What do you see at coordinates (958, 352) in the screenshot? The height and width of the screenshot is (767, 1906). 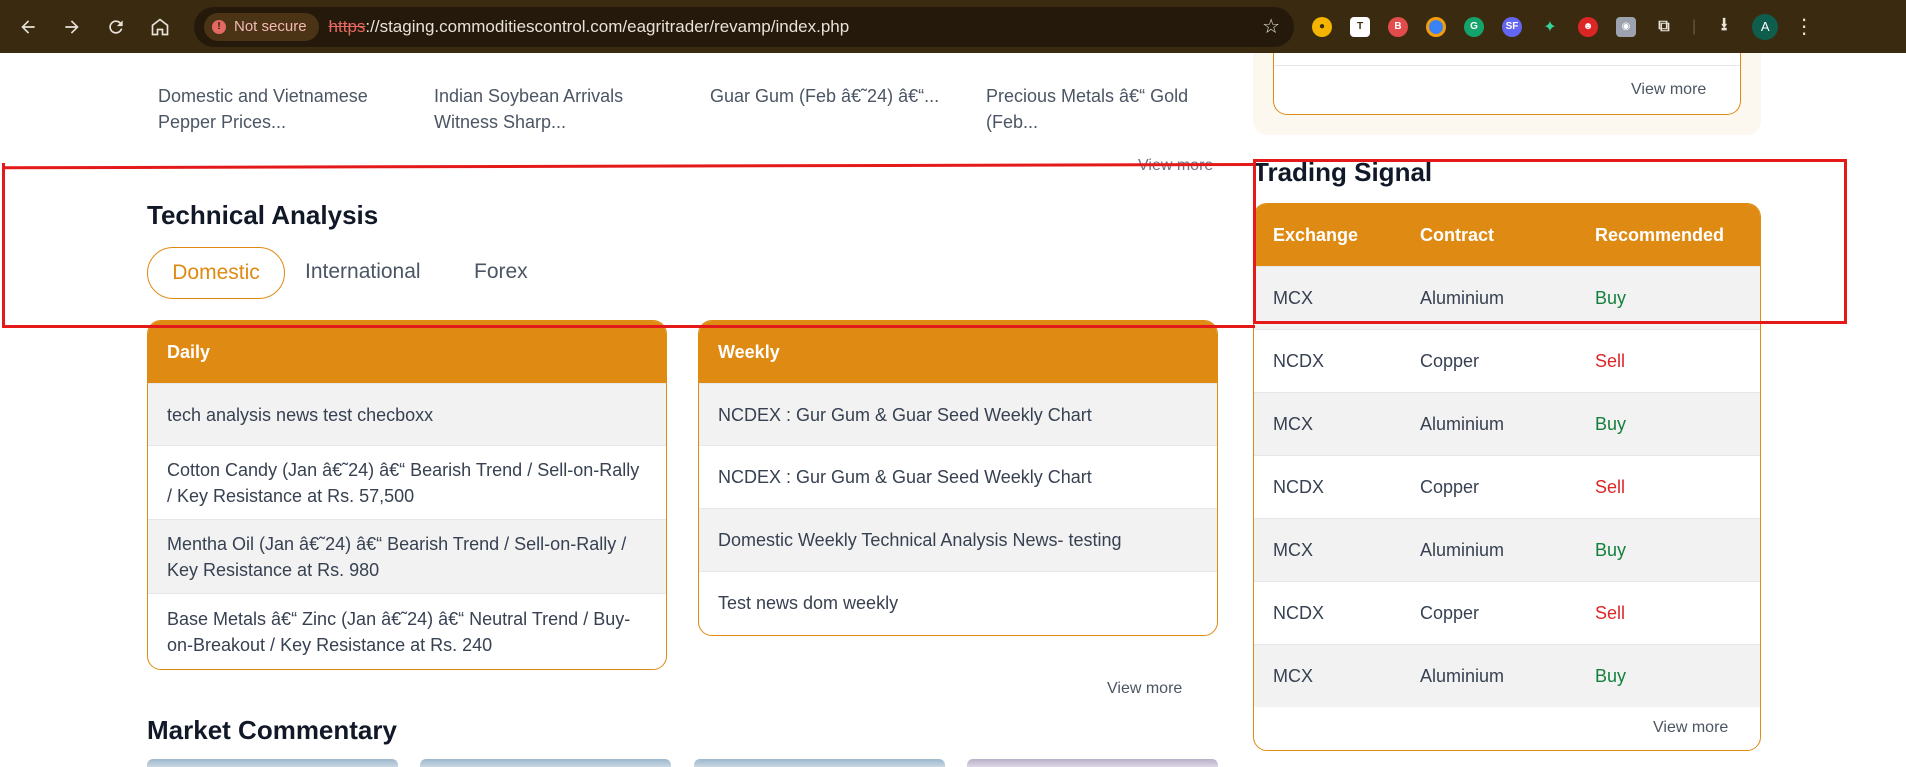 I see `weekly-card-header: Weekly` at bounding box center [958, 352].